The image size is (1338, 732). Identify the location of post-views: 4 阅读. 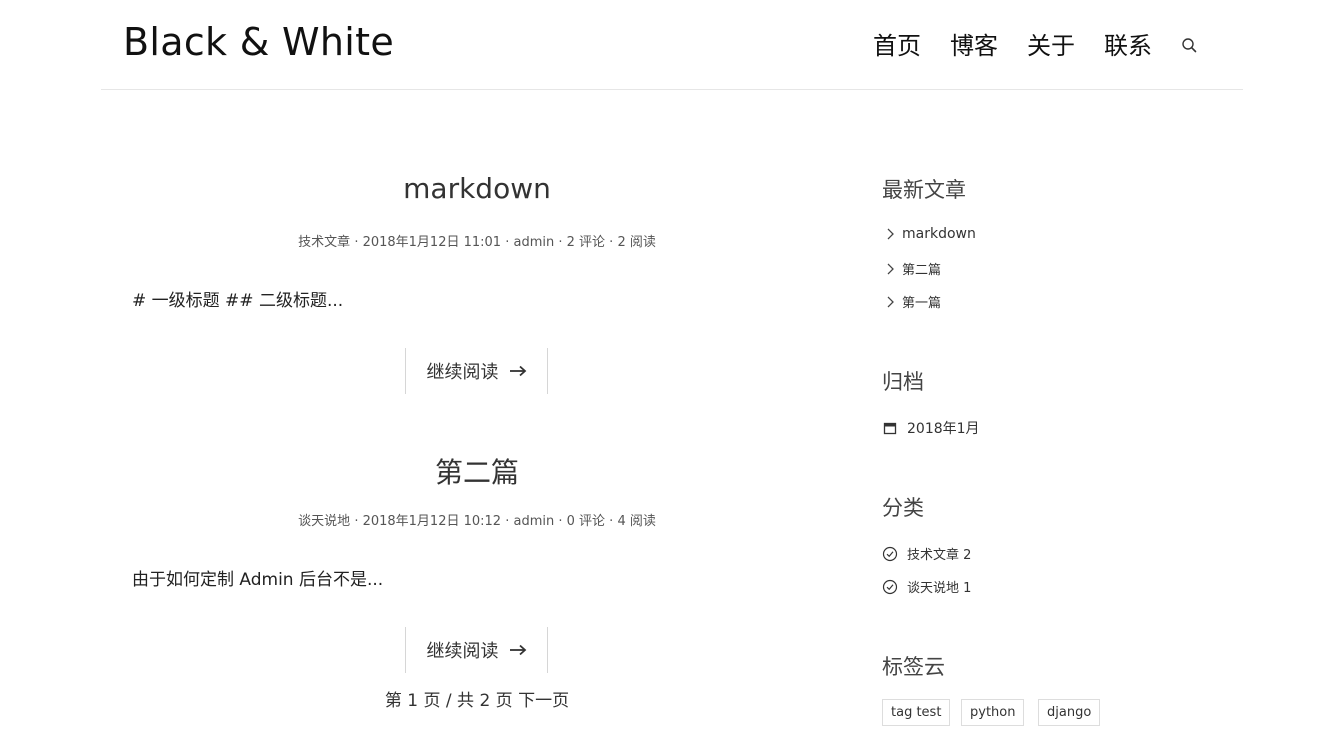
(636, 521).